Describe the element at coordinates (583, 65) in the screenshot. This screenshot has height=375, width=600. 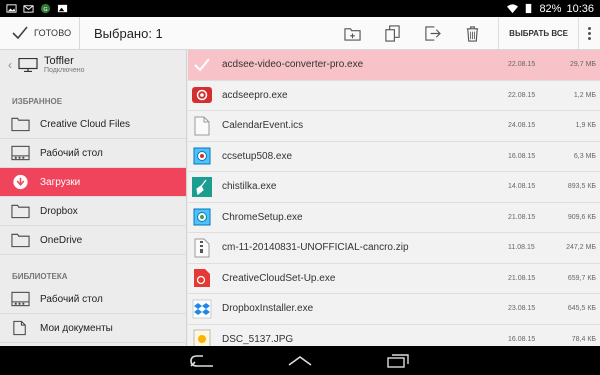
I see `file-size: 29,7 МБ` at that location.